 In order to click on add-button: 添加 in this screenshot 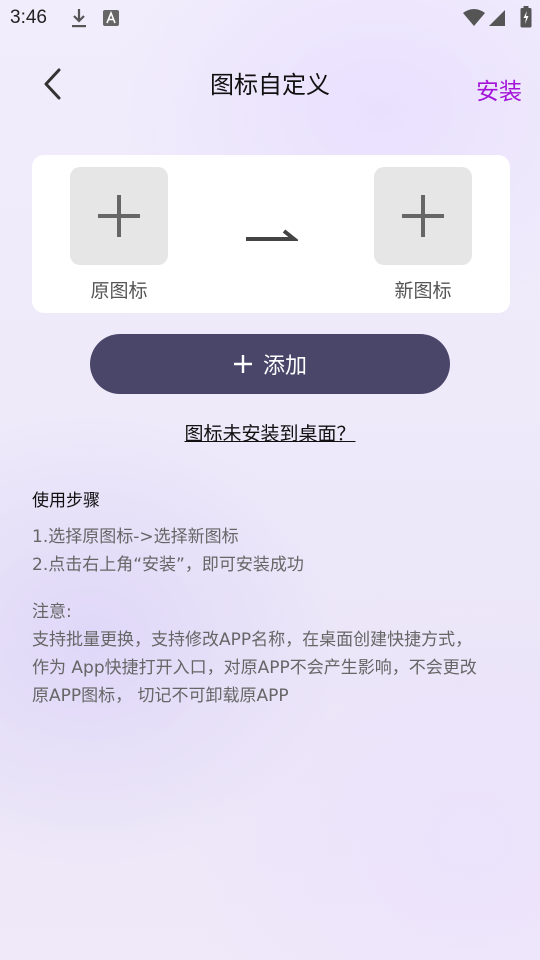, I will do `click(270, 364)`.